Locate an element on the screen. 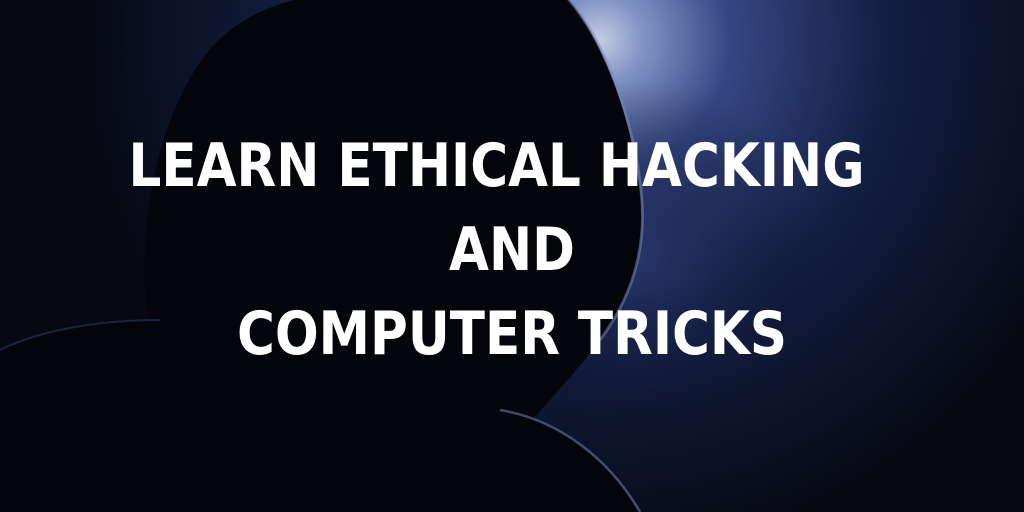  headline-line-1: LEARN ETHICAL HACKING is located at coordinates (496, 166).